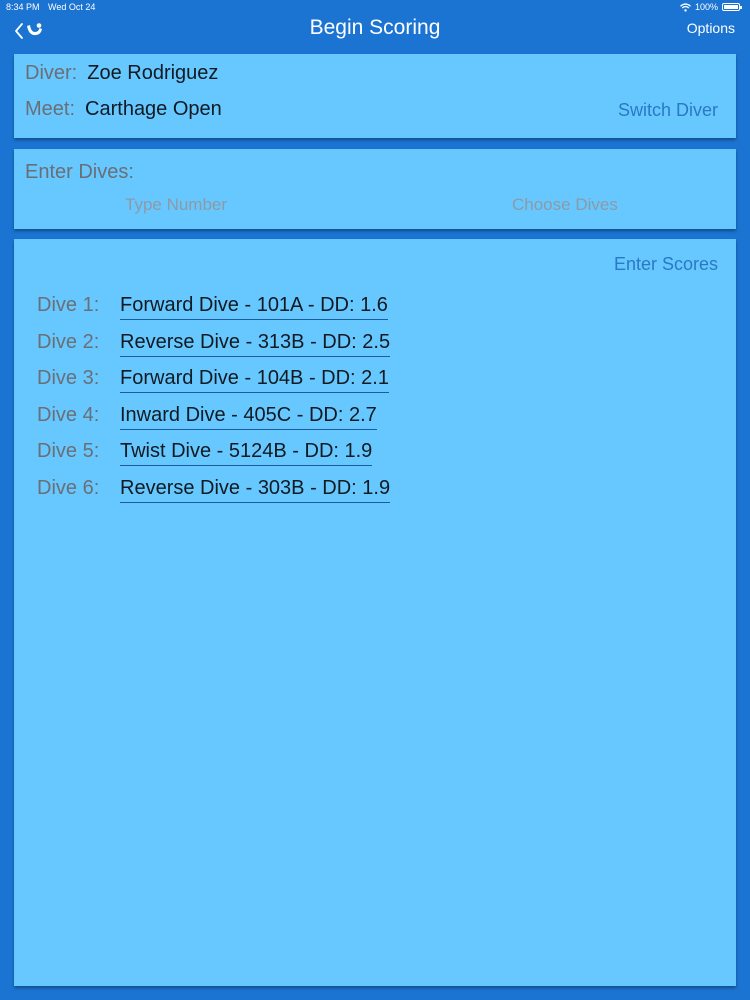 The width and height of the screenshot is (750, 1000). Describe the element at coordinates (375, 27) in the screenshot. I see `page-title: Begin Scoring` at that location.